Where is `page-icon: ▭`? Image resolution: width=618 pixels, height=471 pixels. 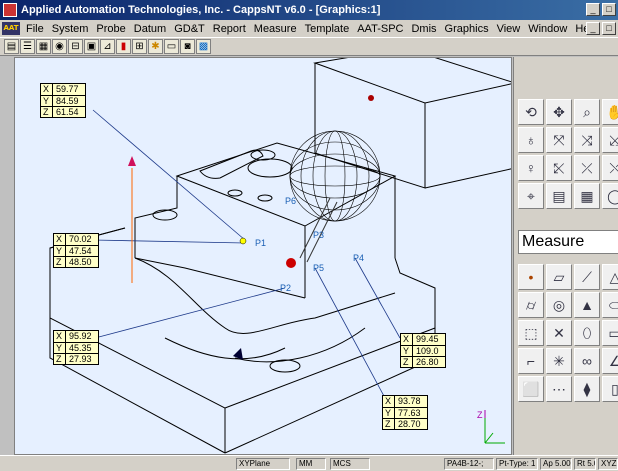
page-icon: ▭ is located at coordinates (171, 46).